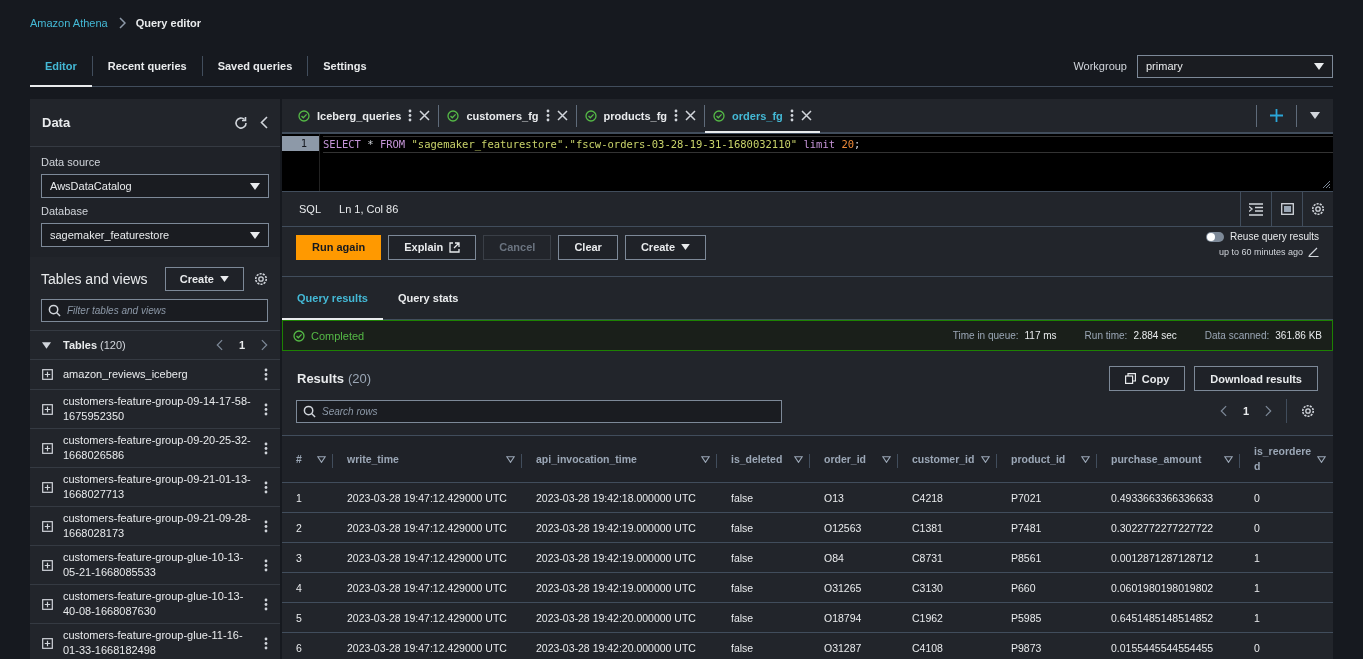  Describe the element at coordinates (255, 66) in the screenshot. I see `tab: Saved queries` at that location.